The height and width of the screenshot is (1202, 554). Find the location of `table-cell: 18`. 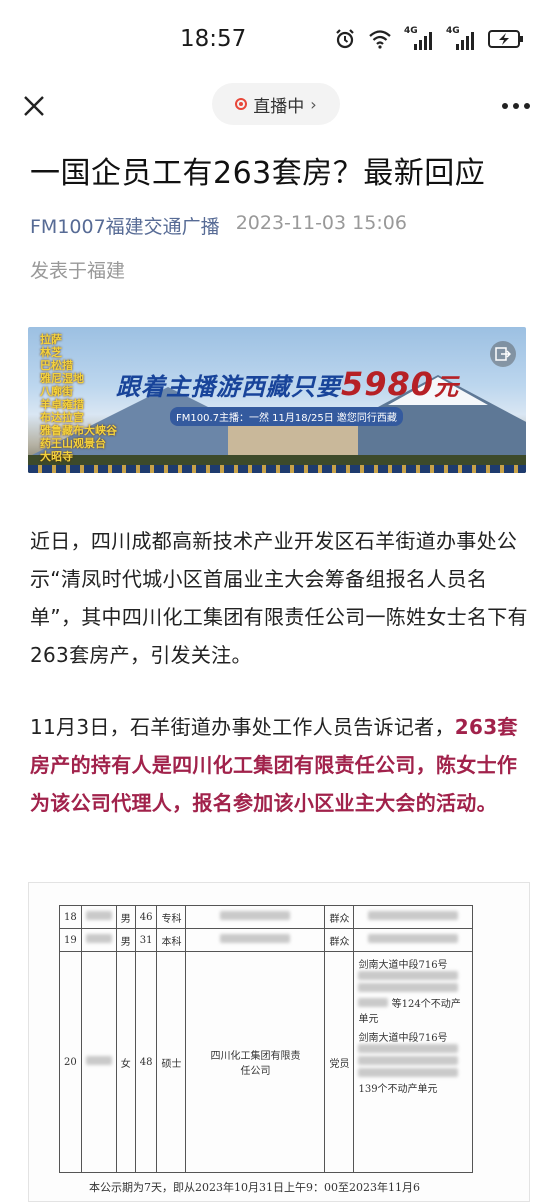

table-cell: 18 is located at coordinates (70, 917).